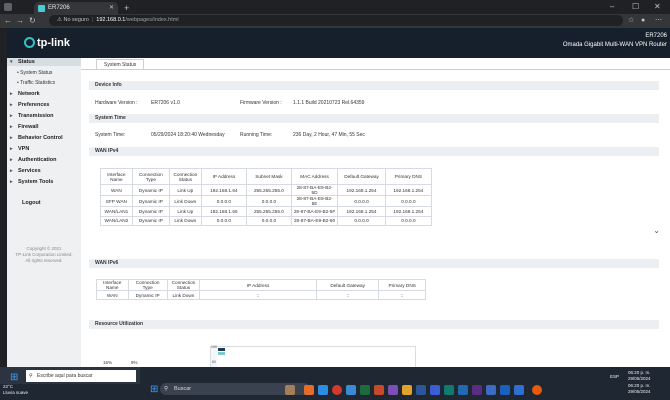 The width and height of the screenshot is (670, 400). I want to click on y-tick: 100, so click(214, 347).